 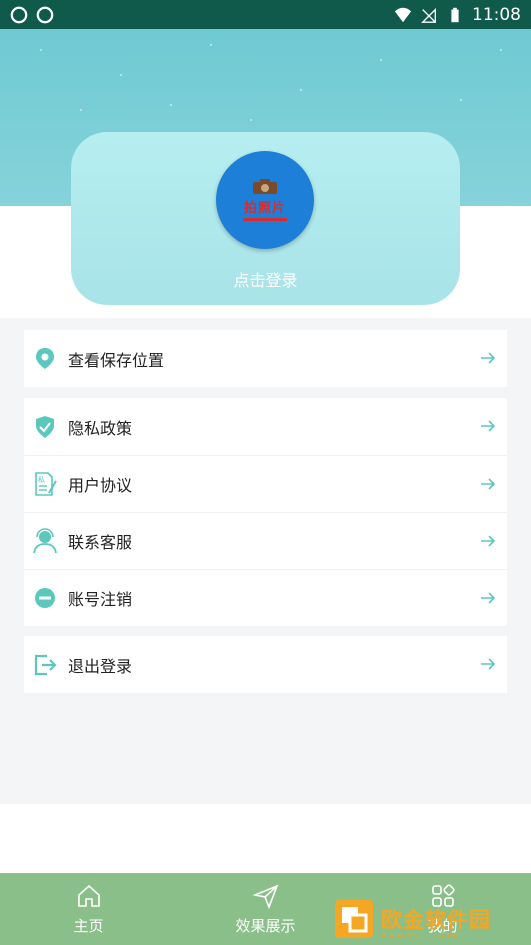 What do you see at coordinates (422, 935) in the screenshot?
I see `watermark-url: www.ouj....com` at bounding box center [422, 935].